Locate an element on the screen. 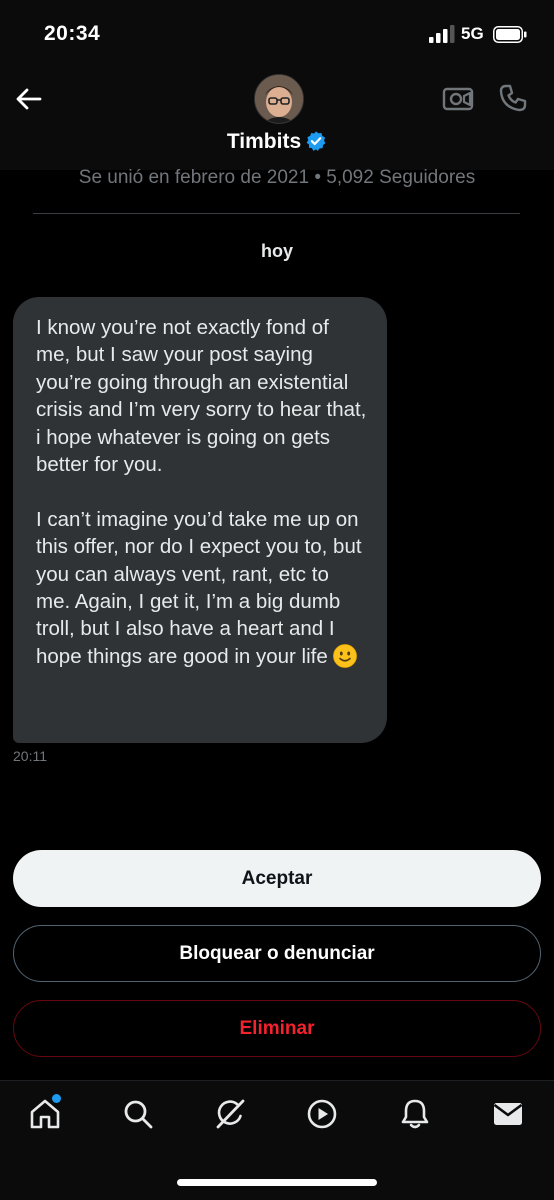  network-label: 5G is located at coordinates (472, 33).